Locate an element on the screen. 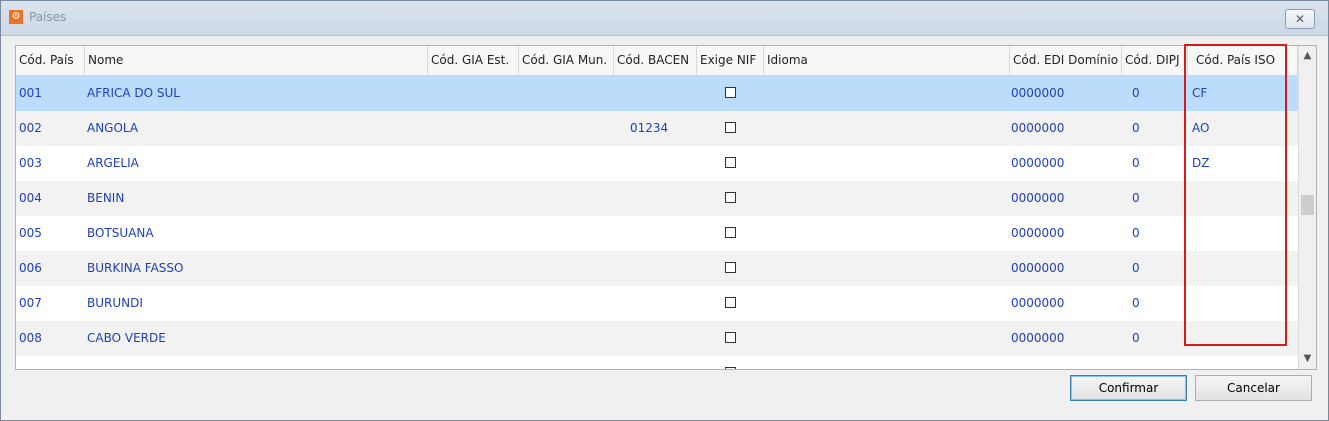 The height and width of the screenshot is (421, 1329). scroll-up-icon: ▲ is located at coordinates (1307, 56).